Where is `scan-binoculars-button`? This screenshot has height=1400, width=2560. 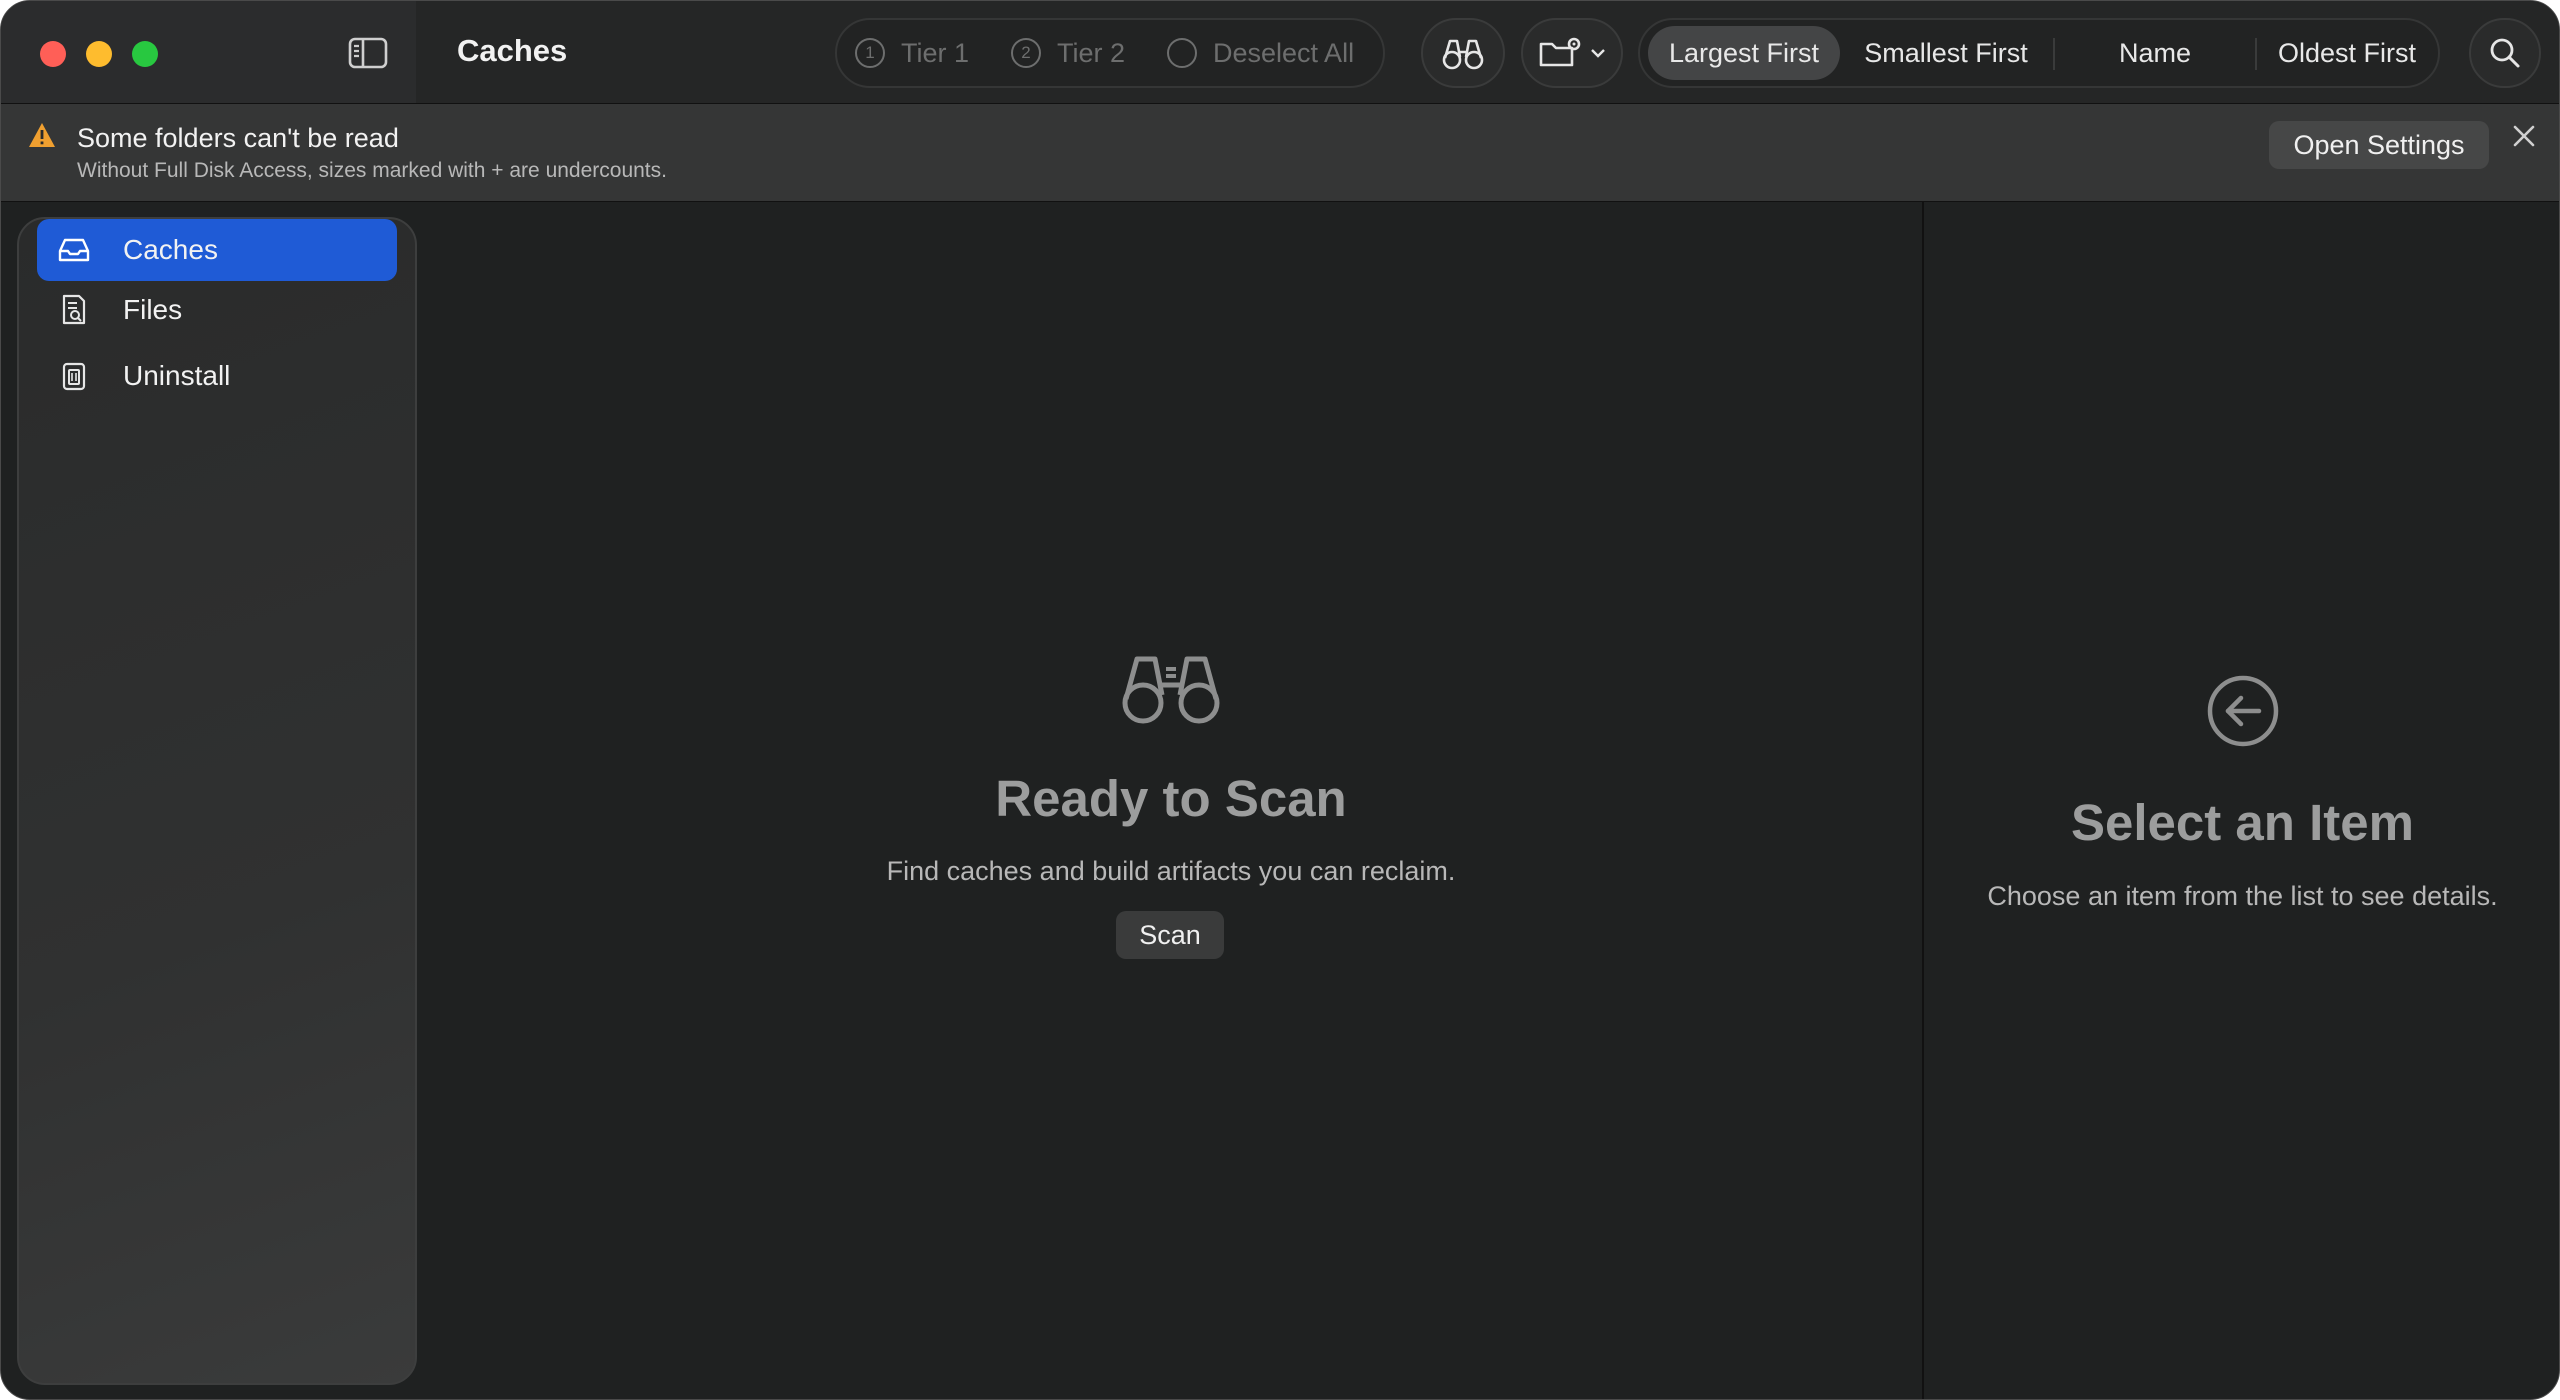 scan-binoculars-button is located at coordinates (1463, 53).